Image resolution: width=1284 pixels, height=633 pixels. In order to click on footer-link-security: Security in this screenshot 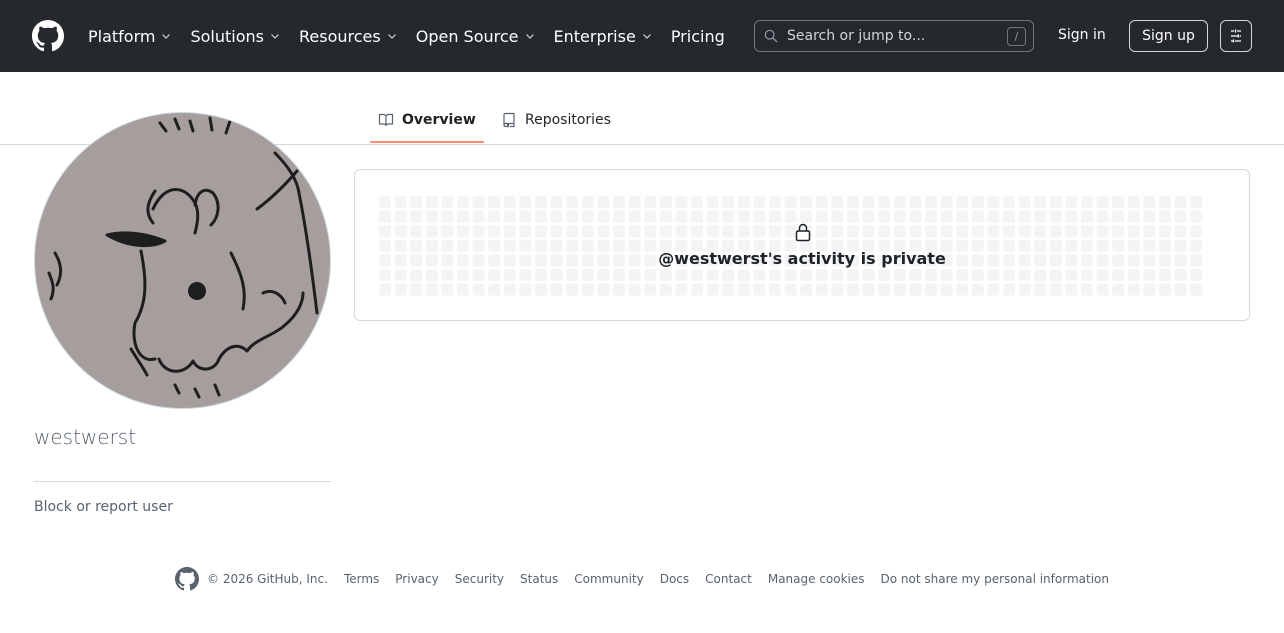, I will do `click(479, 579)`.